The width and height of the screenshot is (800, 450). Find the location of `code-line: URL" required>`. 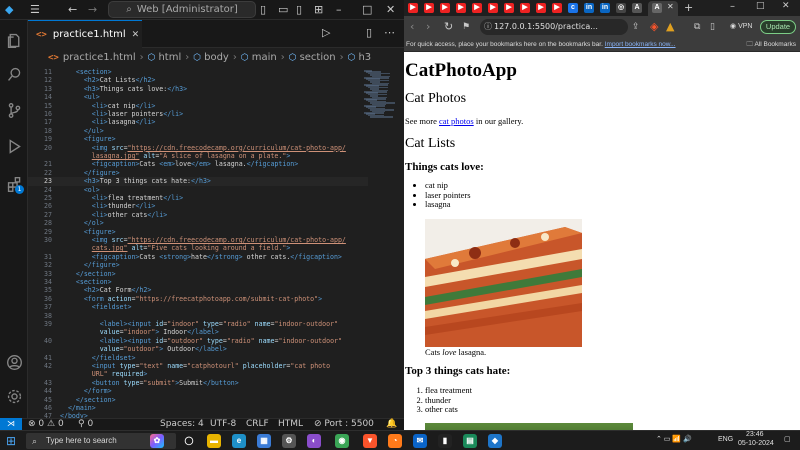

code-line: URL" required> is located at coordinates (198, 374).